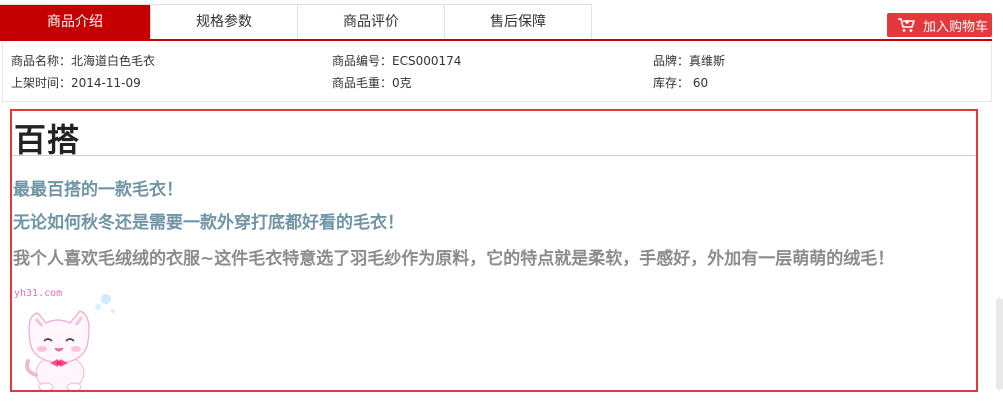  Describe the element at coordinates (75, 22) in the screenshot. I see `tab-product-intro: 商品介绍` at that location.